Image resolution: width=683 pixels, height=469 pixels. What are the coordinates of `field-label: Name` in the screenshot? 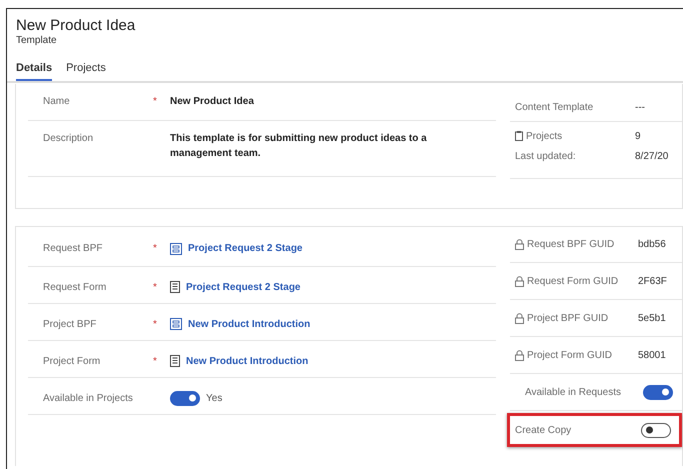 It's located at (57, 101).